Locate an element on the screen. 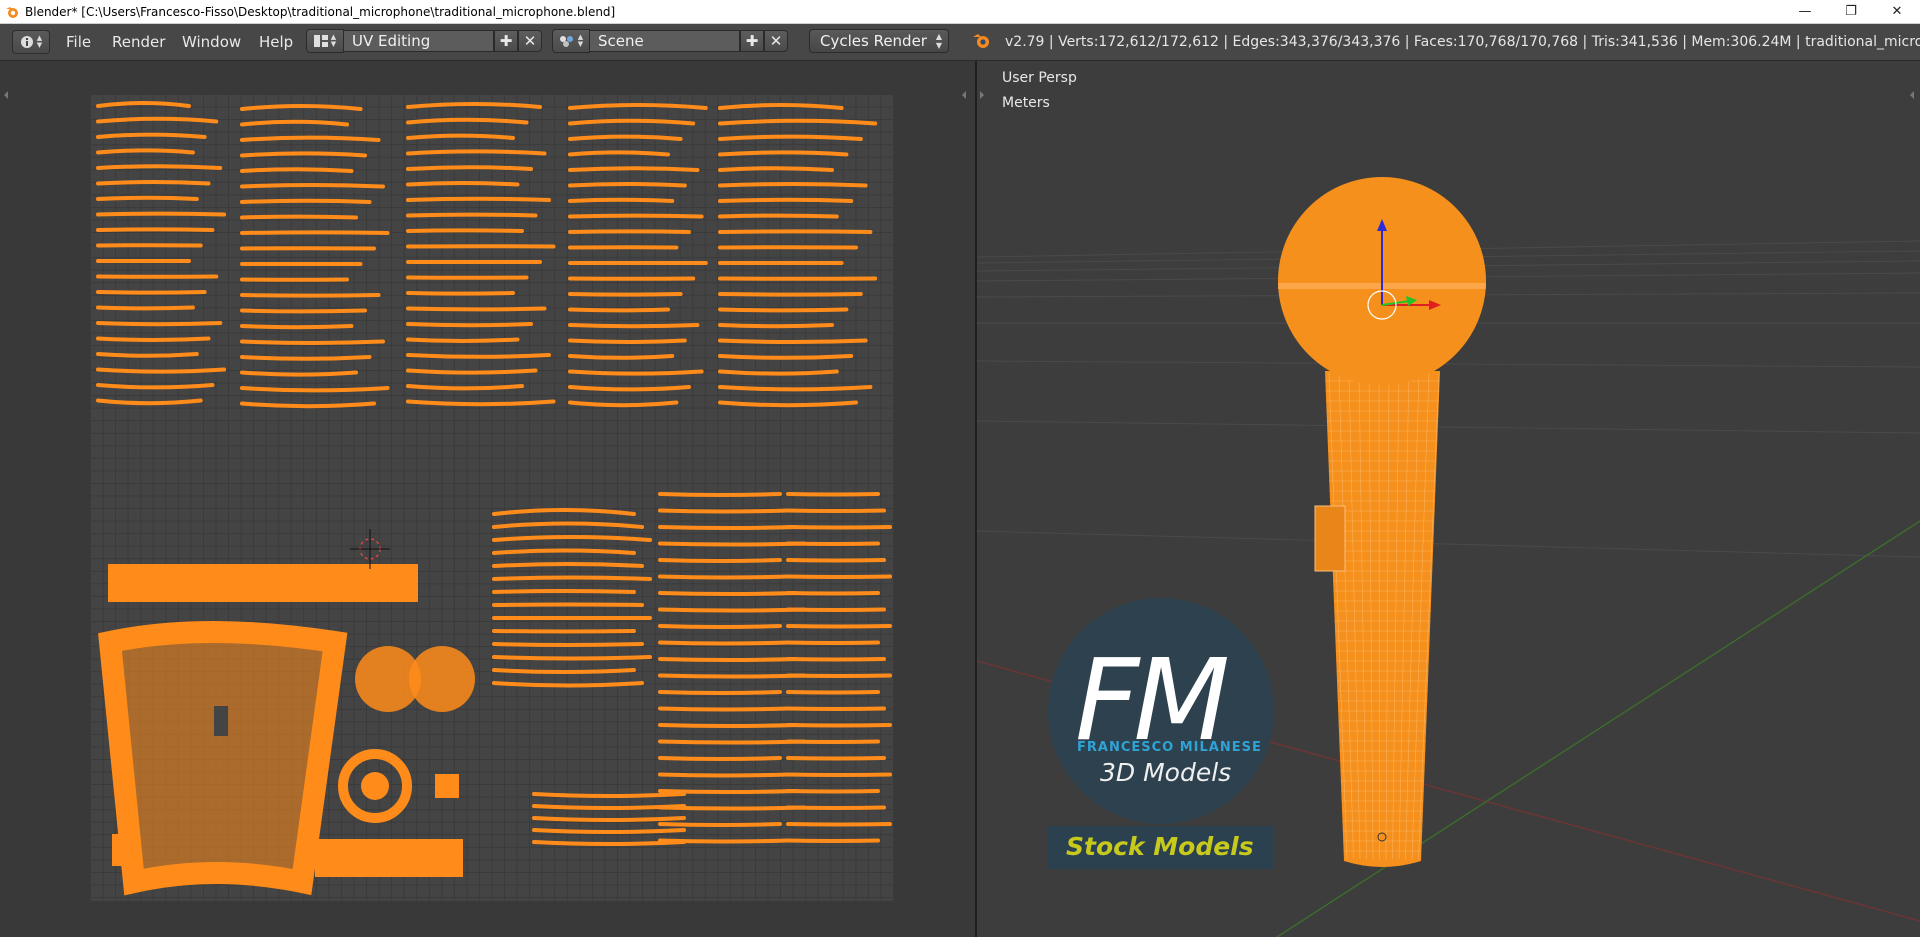  screen-layout-button: ▲ ▼ is located at coordinates (325, 41).